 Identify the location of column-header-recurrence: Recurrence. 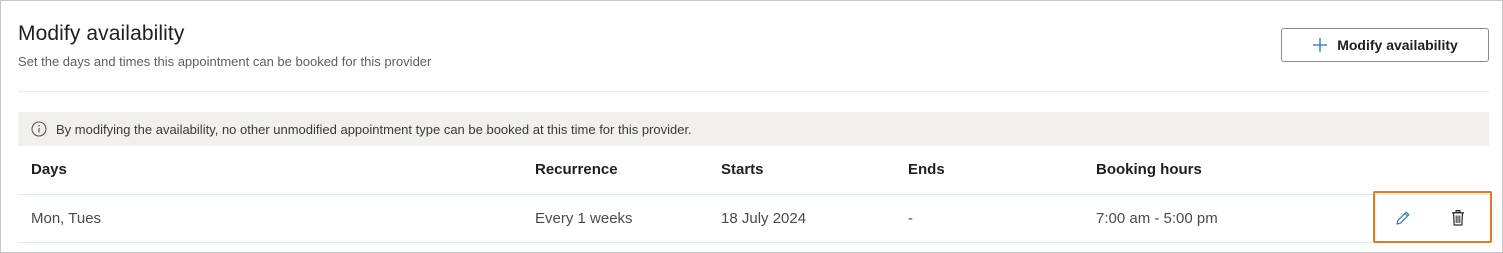
(576, 169).